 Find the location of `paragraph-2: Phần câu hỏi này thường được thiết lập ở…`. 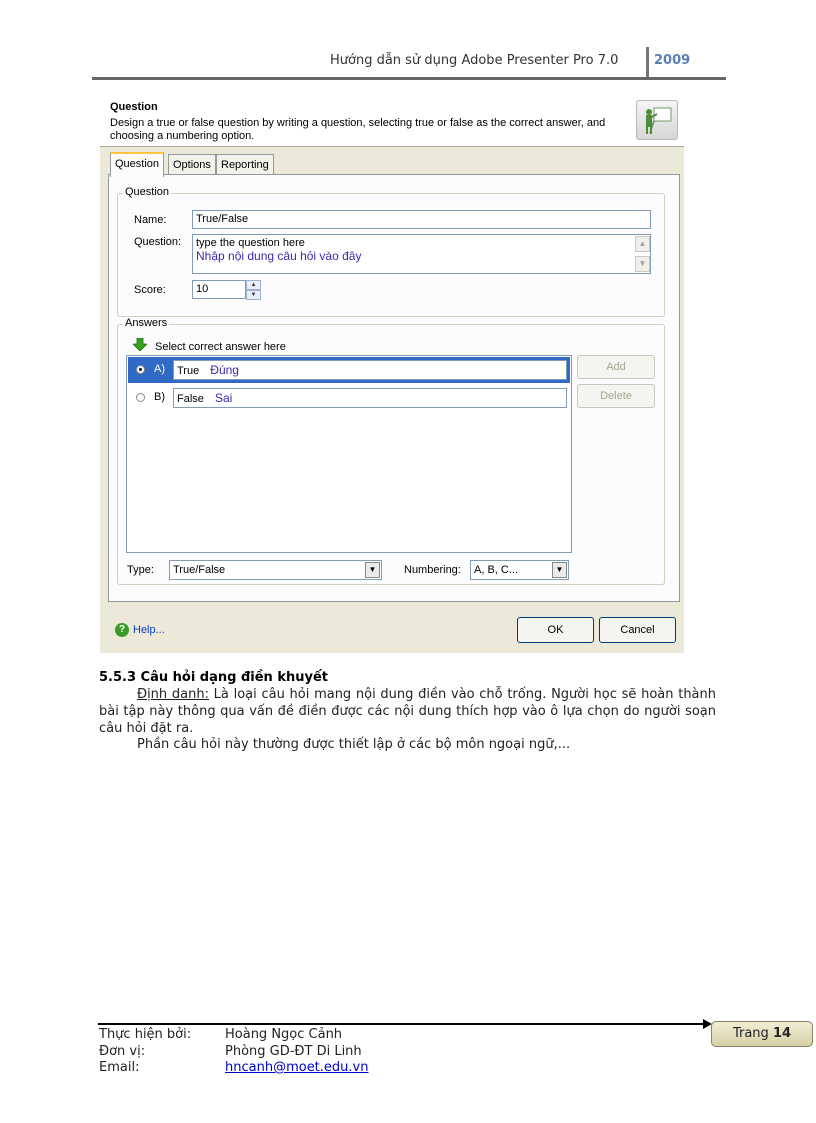

paragraph-2: Phần câu hỏi này thường được thiết lập ở… is located at coordinates (354, 744).